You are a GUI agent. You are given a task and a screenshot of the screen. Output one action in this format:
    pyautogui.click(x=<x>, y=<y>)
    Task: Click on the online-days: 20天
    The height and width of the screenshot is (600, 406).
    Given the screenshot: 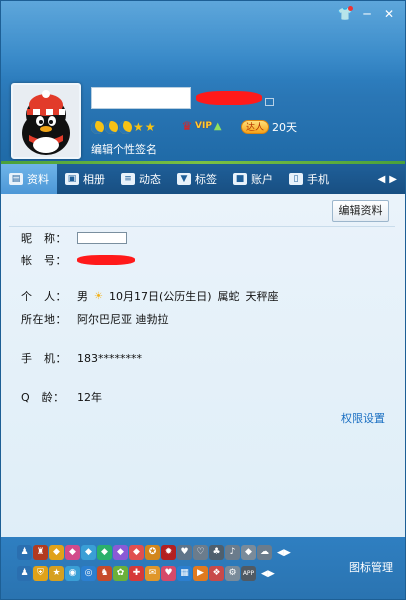 What is the action you would take?
    pyautogui.click(x=285, y=127)
    